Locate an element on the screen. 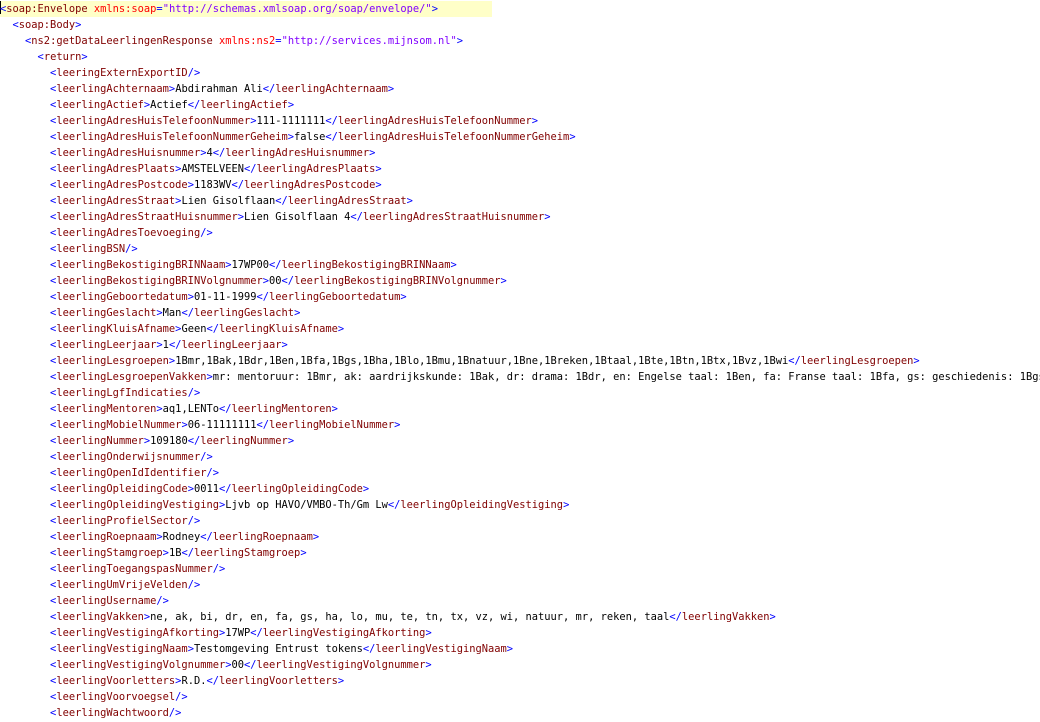  xml-line: <leerlingUmVrijeVelden/> is located at coordinates (520, 585).